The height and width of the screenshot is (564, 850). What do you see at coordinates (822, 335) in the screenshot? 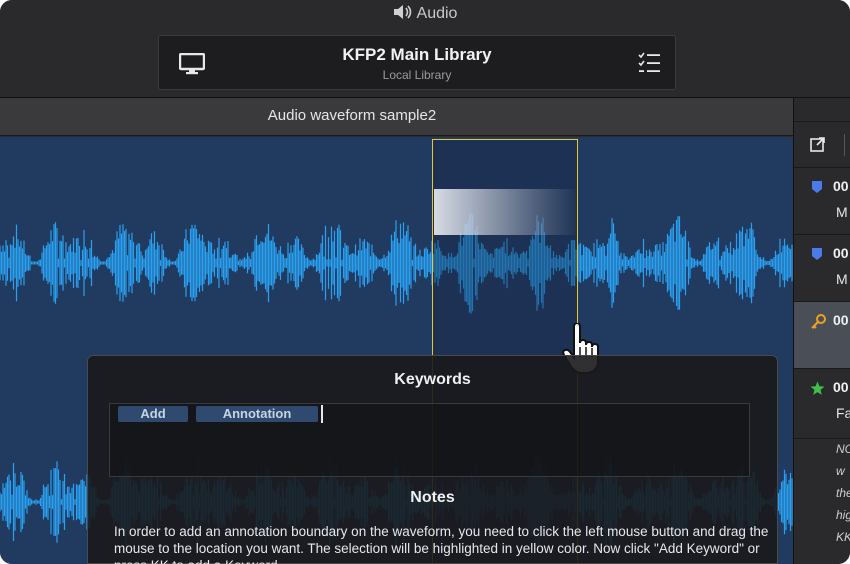
I see `marker-item-selected: 00` at bounding box center [822, 335].